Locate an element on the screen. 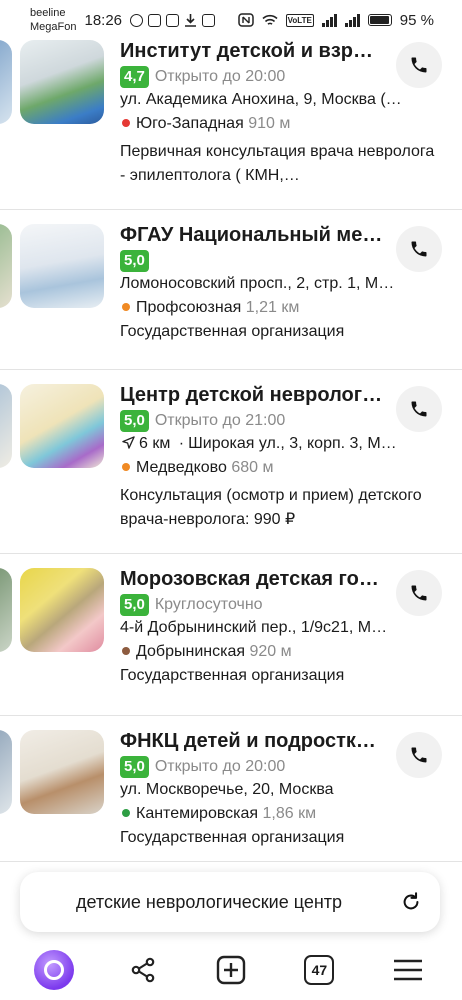 Image resolution: width=462 pixels, height=1000 pixels. share-icon is located at coordinates (142, 970).